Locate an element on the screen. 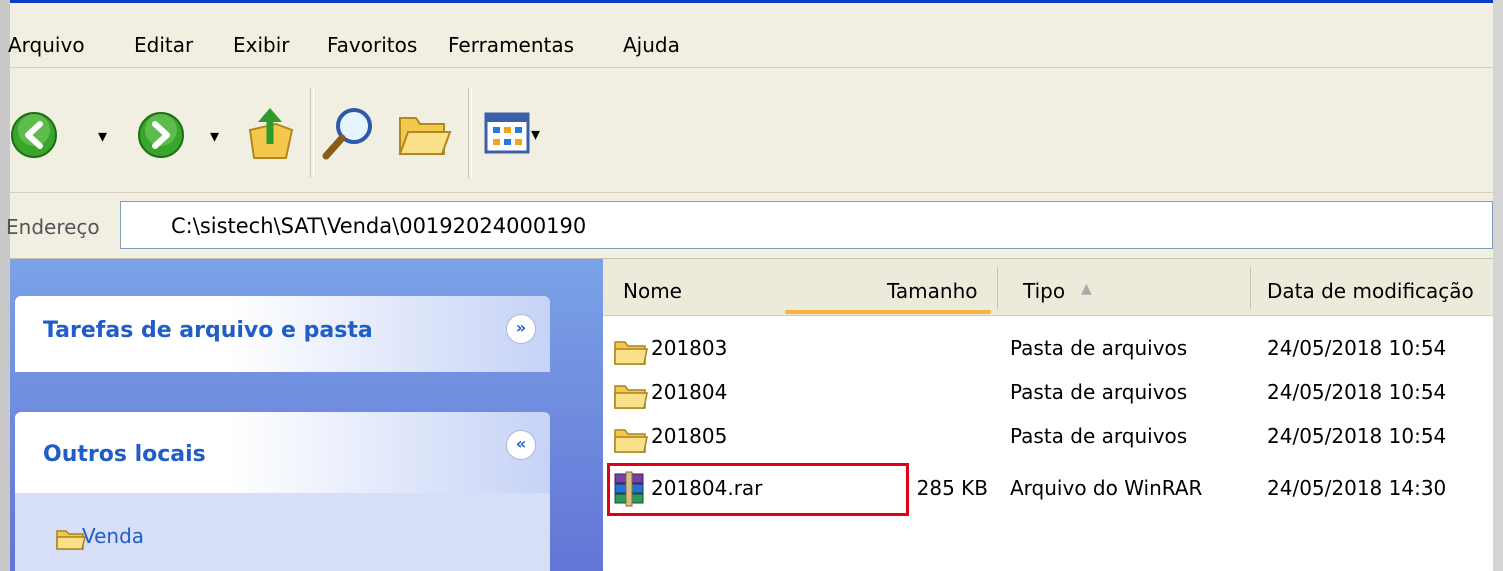 This screenshot has height=571, width=1503. menu-exibir: Exibir is located at coordinates (261, 45).